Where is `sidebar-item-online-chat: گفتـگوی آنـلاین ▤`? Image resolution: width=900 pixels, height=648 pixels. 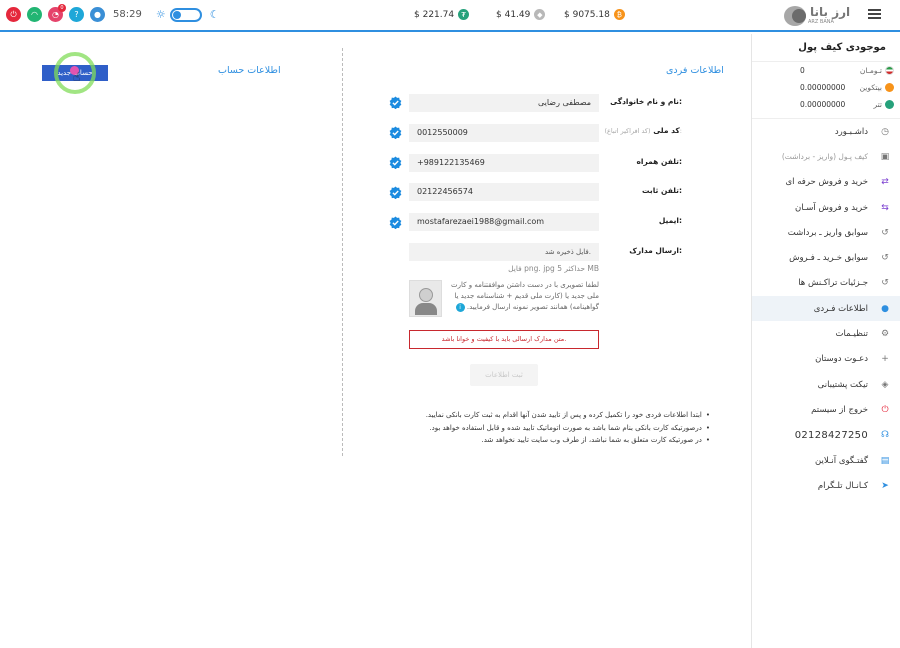
sidebar-item-online-chat: گفتـگوی آنـلاین ▤ is located at coordinates (826, 460).